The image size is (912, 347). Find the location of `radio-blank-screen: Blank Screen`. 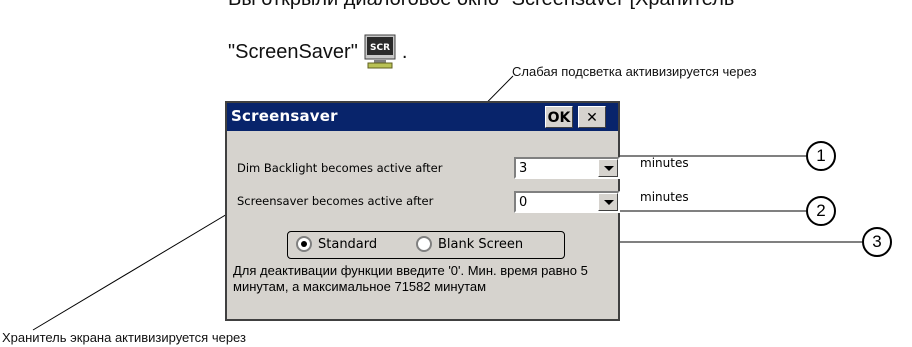

radio-blank-screen: Blank Screen is located at coordinates (469, 244).